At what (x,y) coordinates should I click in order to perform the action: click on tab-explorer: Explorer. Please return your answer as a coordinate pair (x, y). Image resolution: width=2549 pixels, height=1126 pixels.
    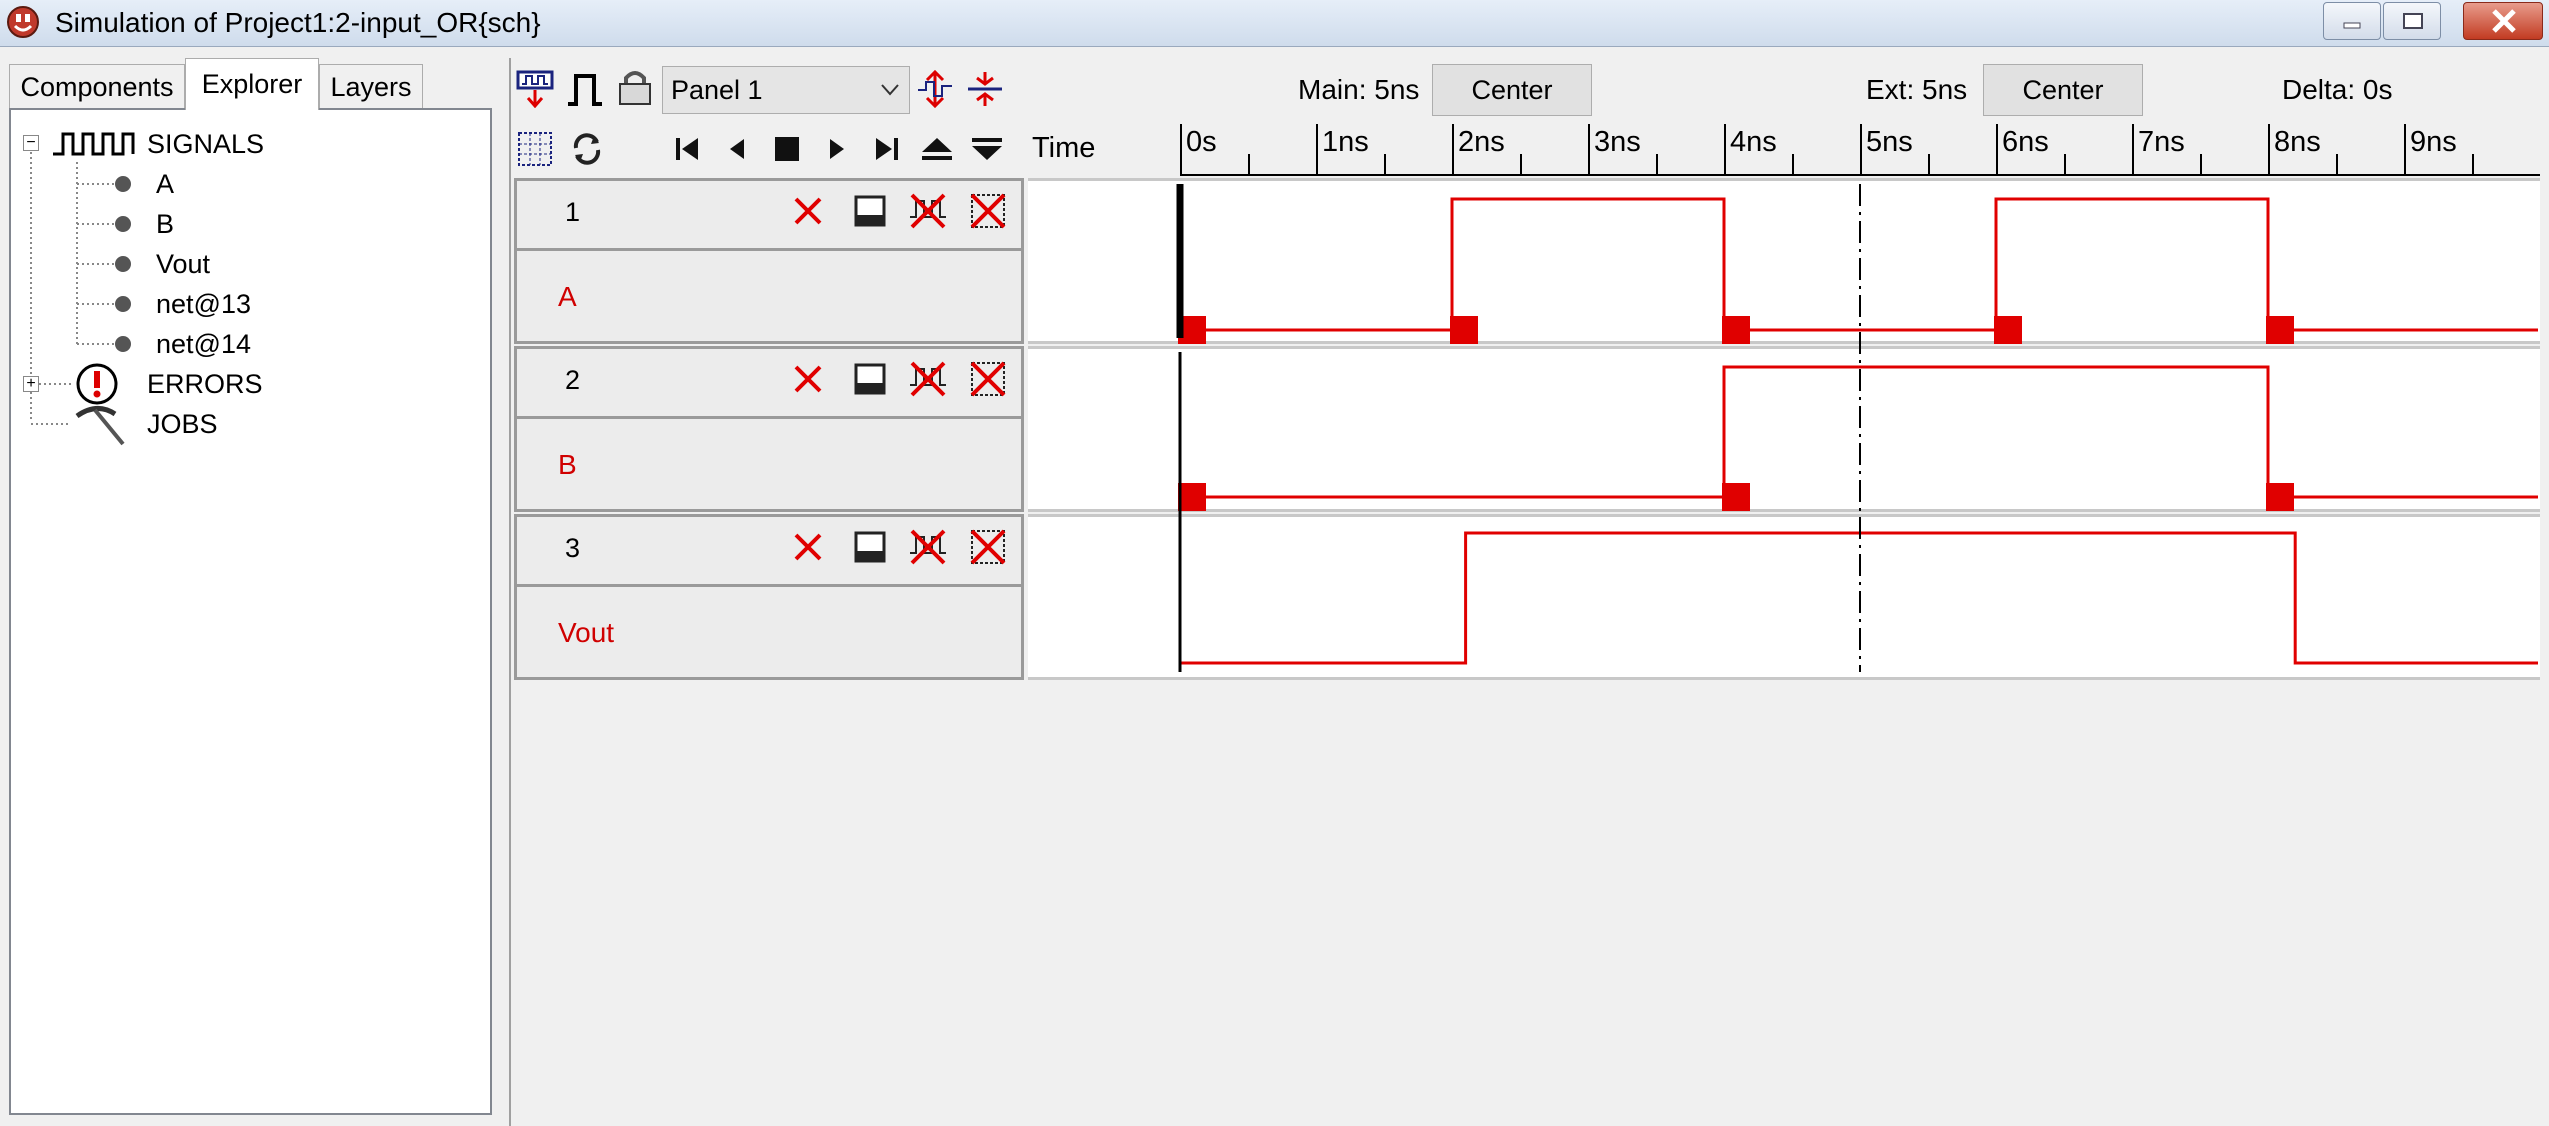
    Looking at the image, I should click on (252, 84).